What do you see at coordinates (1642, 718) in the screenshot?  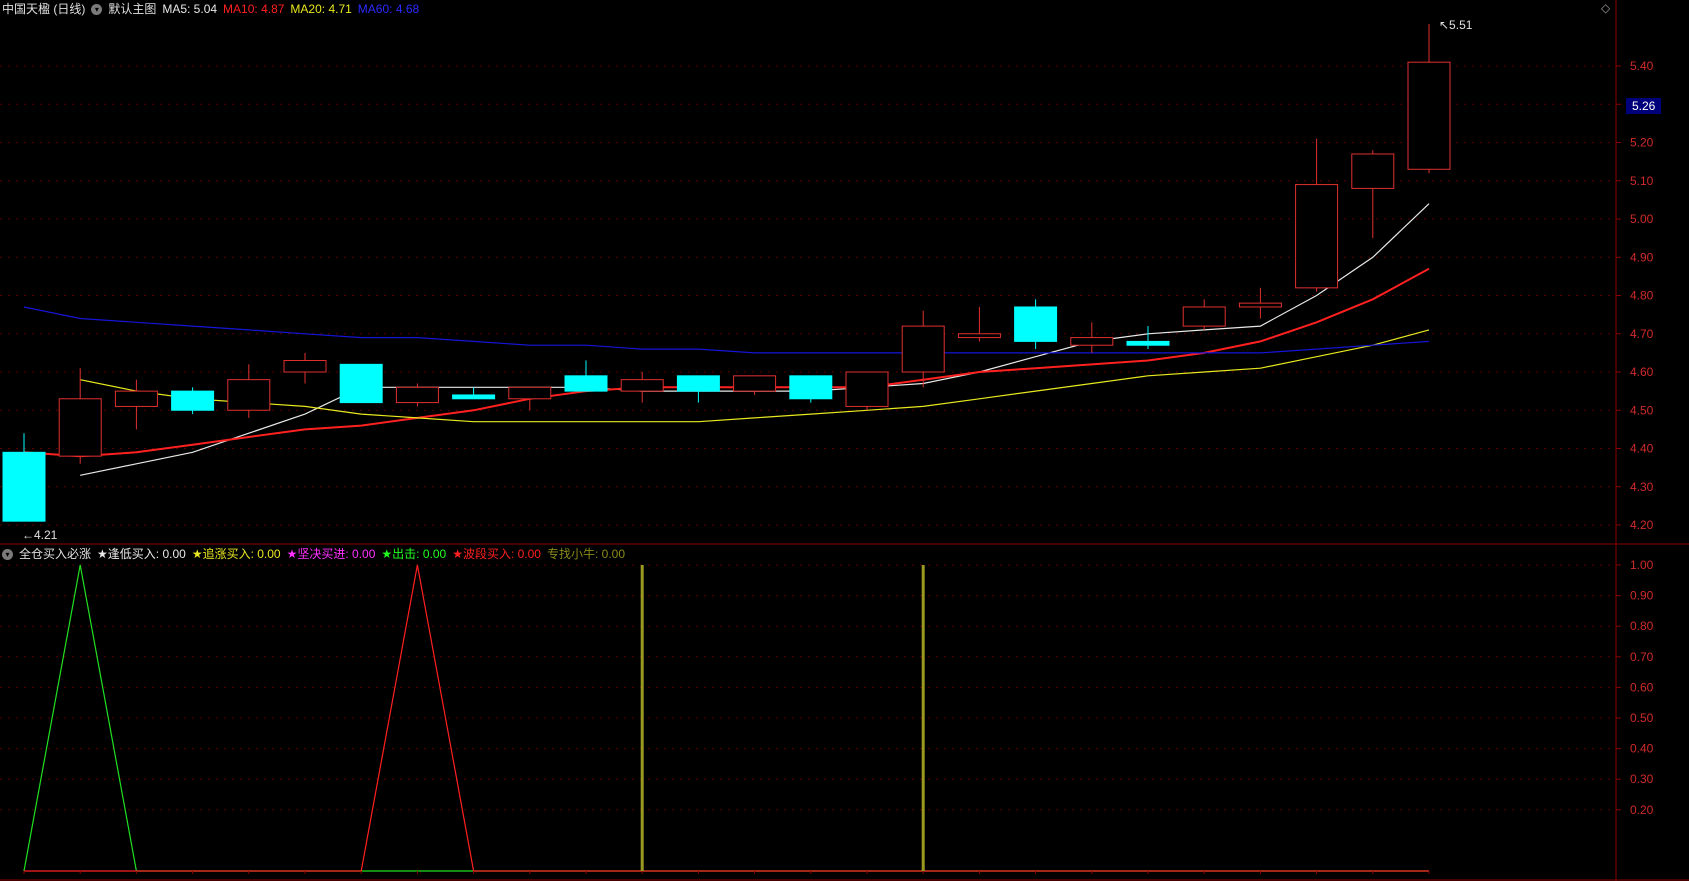 I see `indicator-axis-label: 0.50` at bounding box center [1642, 718].